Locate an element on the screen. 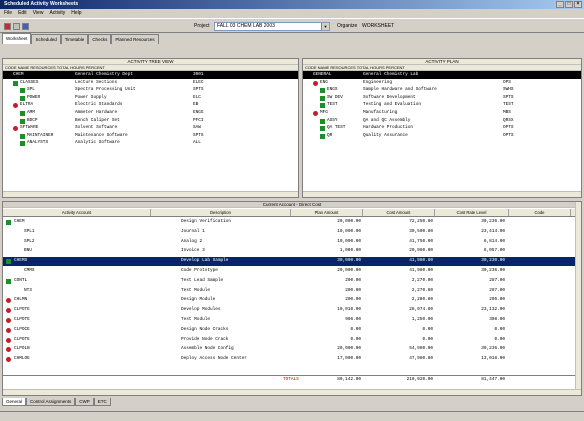  tree-code: TEST is located at coordinates (332, 105).